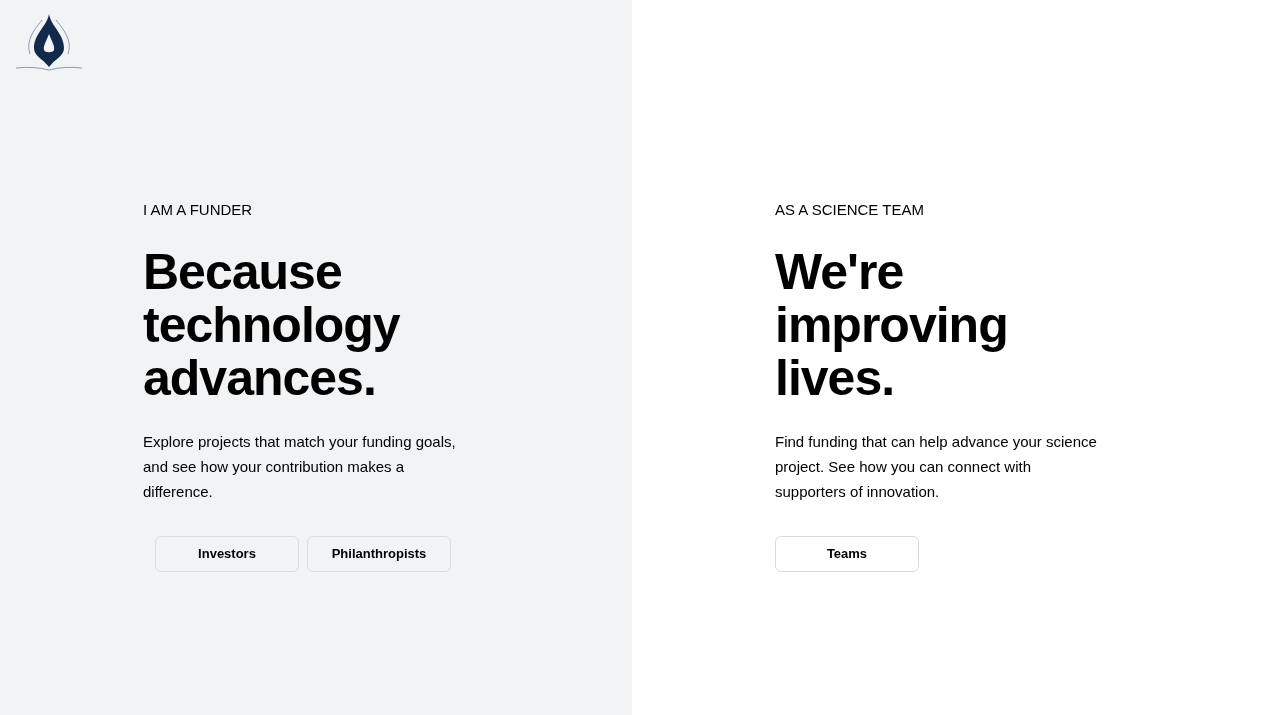  Describe the element at coordinates (847, 553) in the screenshot. I see `audience-button: Teams` at that location.